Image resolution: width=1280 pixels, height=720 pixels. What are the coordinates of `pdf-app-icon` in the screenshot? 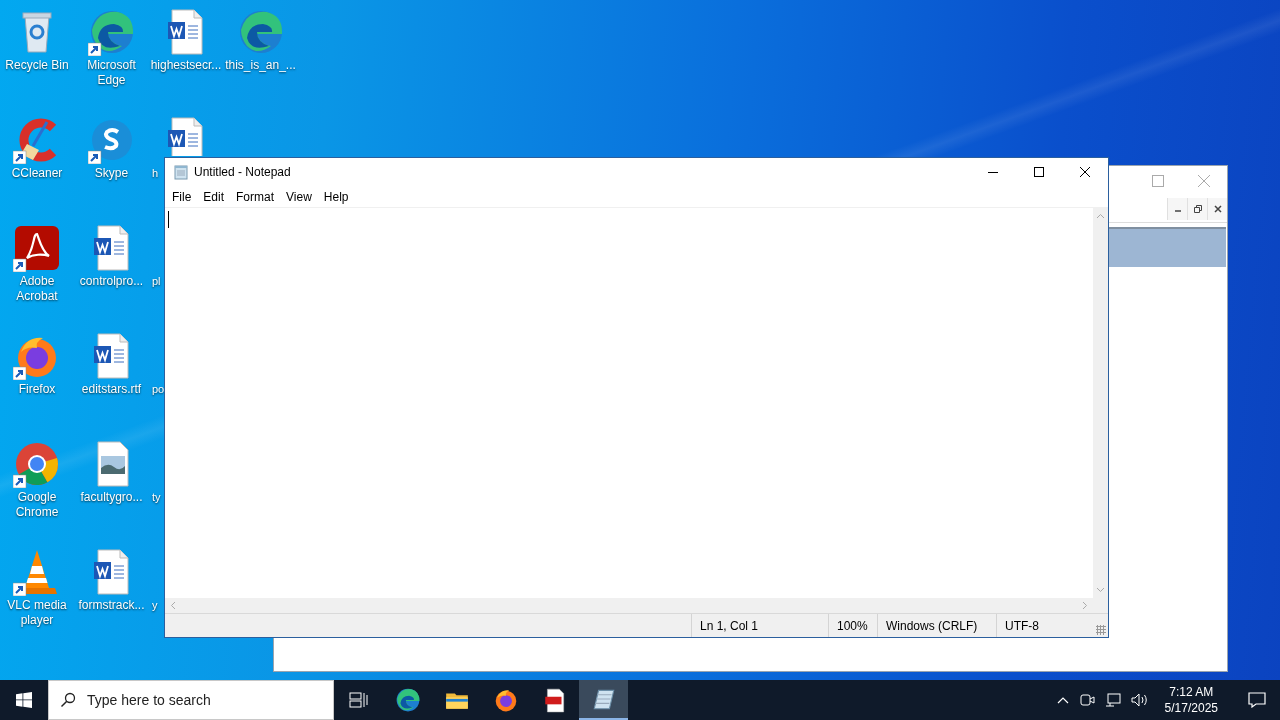 It's located at (37, 248).